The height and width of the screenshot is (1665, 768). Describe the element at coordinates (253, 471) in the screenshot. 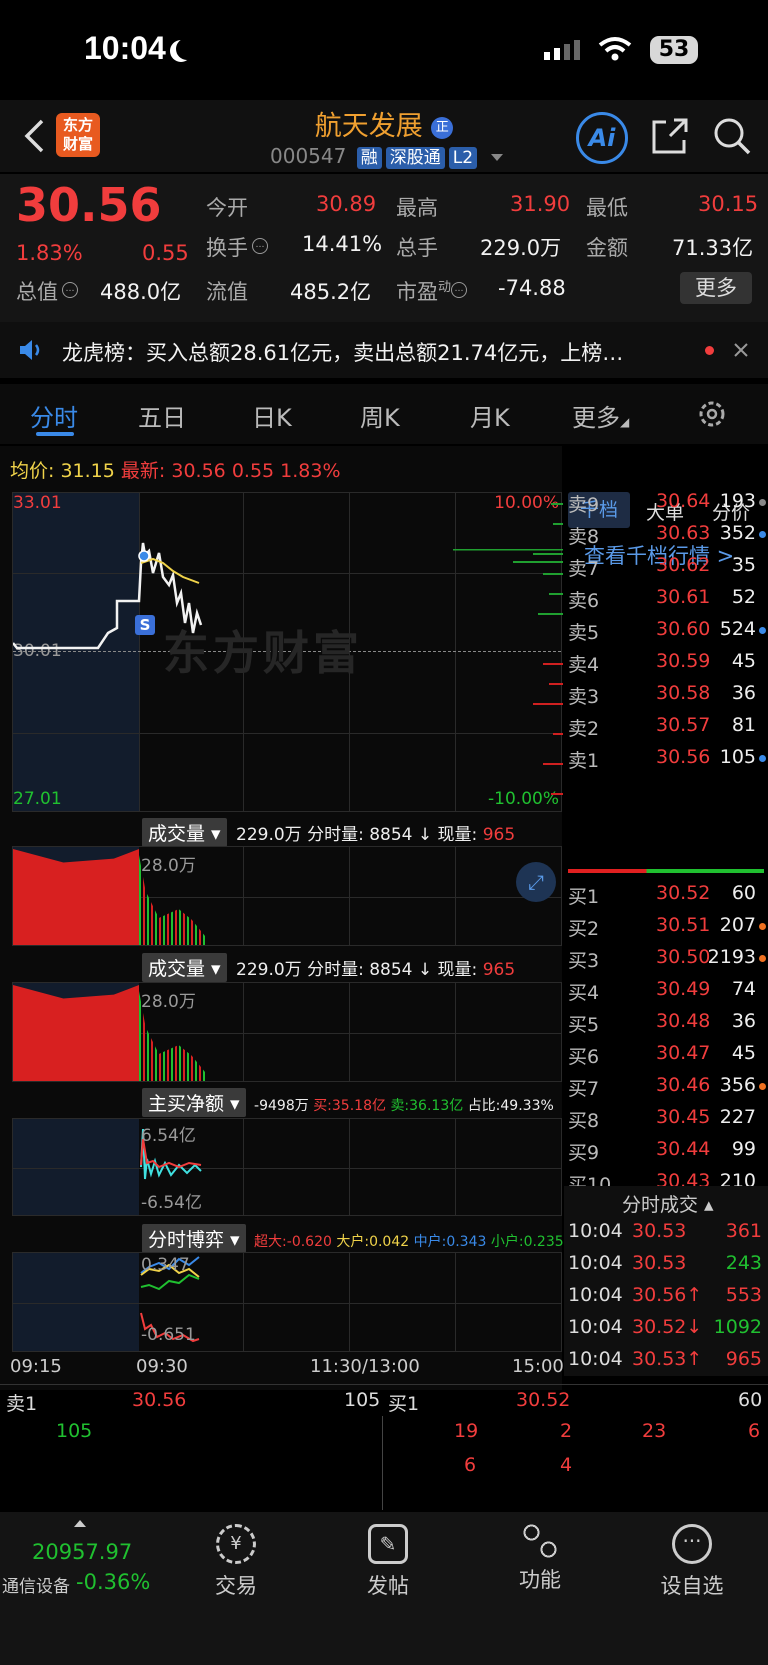

I see `latest-change: 0.55` at that location.